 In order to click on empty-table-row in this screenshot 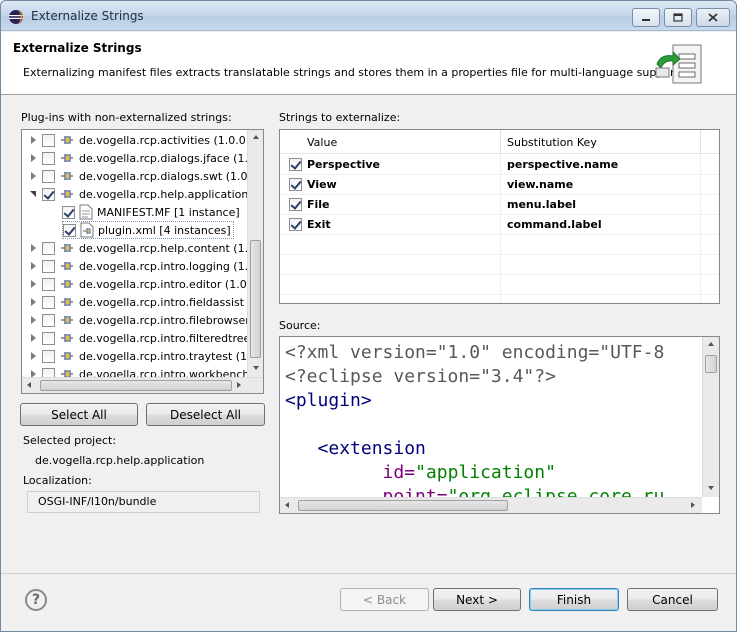, I will do `click(499, 285)`.